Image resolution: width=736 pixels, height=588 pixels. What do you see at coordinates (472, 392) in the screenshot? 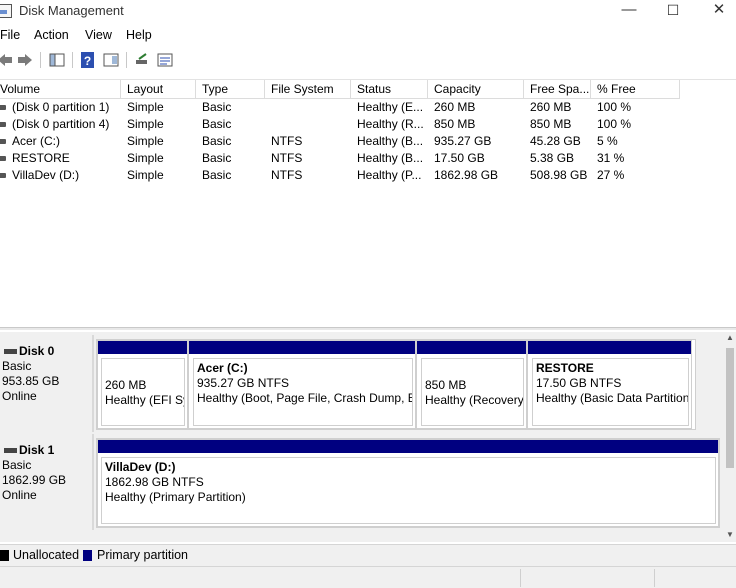
I see `partition-details: 850 MB Healthy (Recovery Partition)` at bounding box center [472, 392].